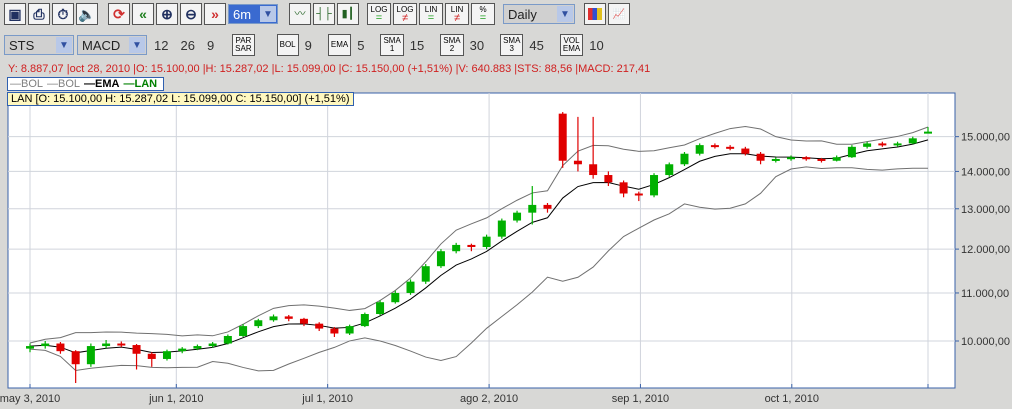  I want to click on y-tick-label: 11.000,00, so click(985, 294).